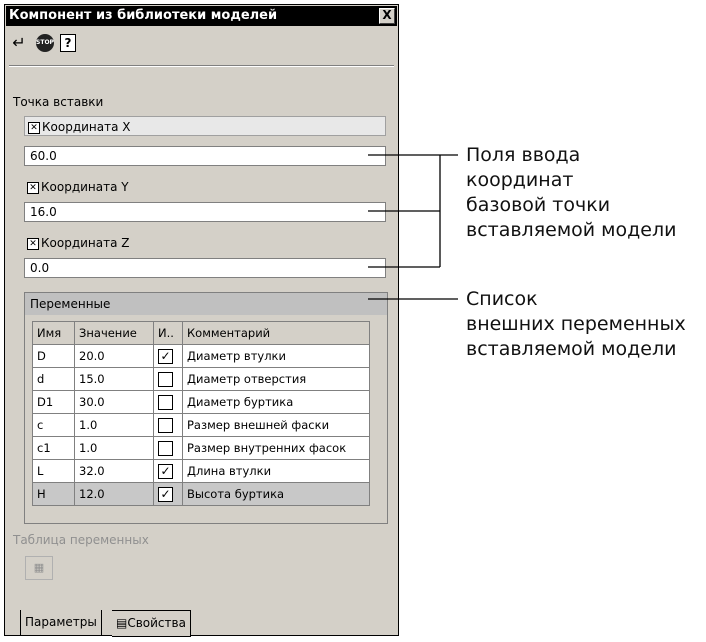 This screenshot has height=642, width=706. I want to click on table-row: H 12.0 ✓ Высота буртика, so click(201, 494).